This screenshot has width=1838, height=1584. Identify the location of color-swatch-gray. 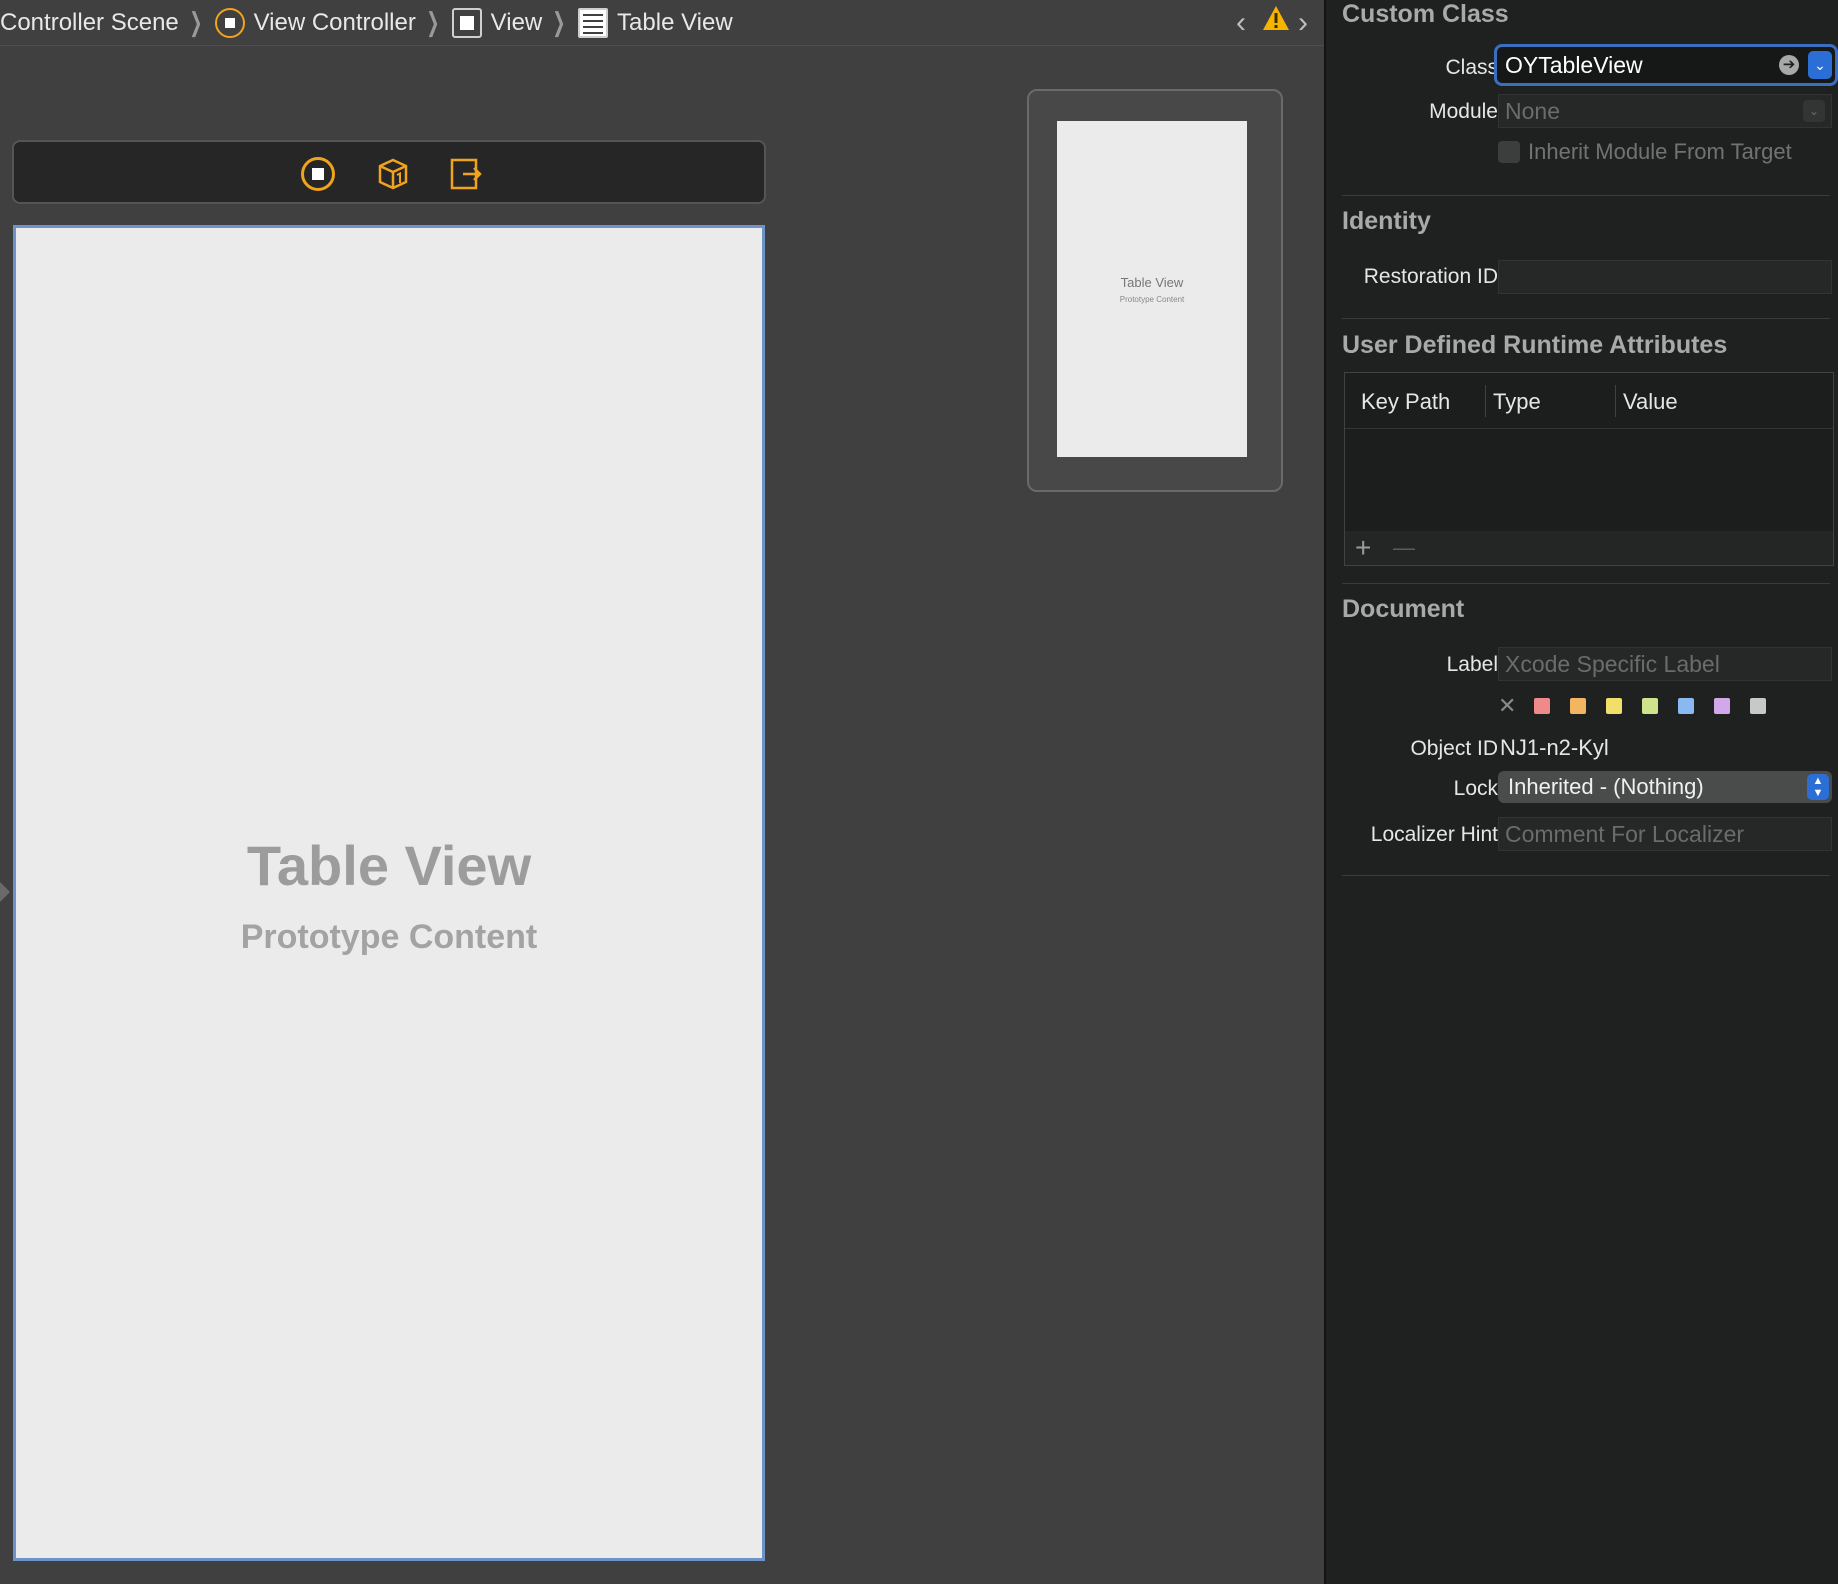
(1758, 706).